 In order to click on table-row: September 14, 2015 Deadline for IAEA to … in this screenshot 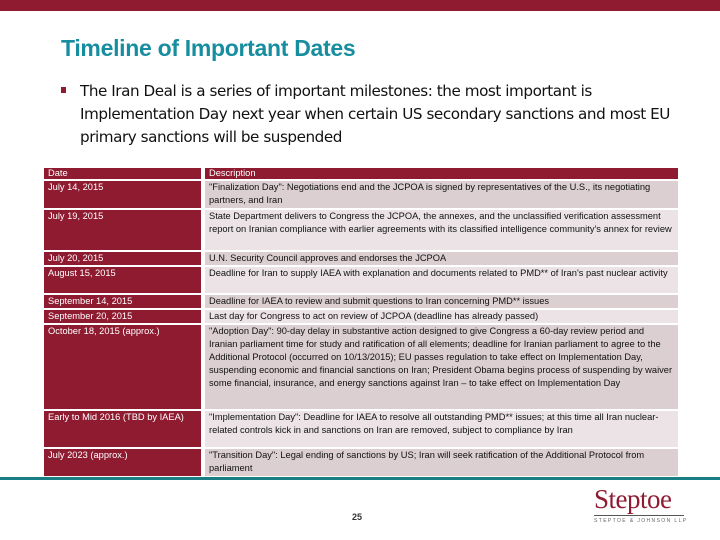, I will do `click(361, 301)`.